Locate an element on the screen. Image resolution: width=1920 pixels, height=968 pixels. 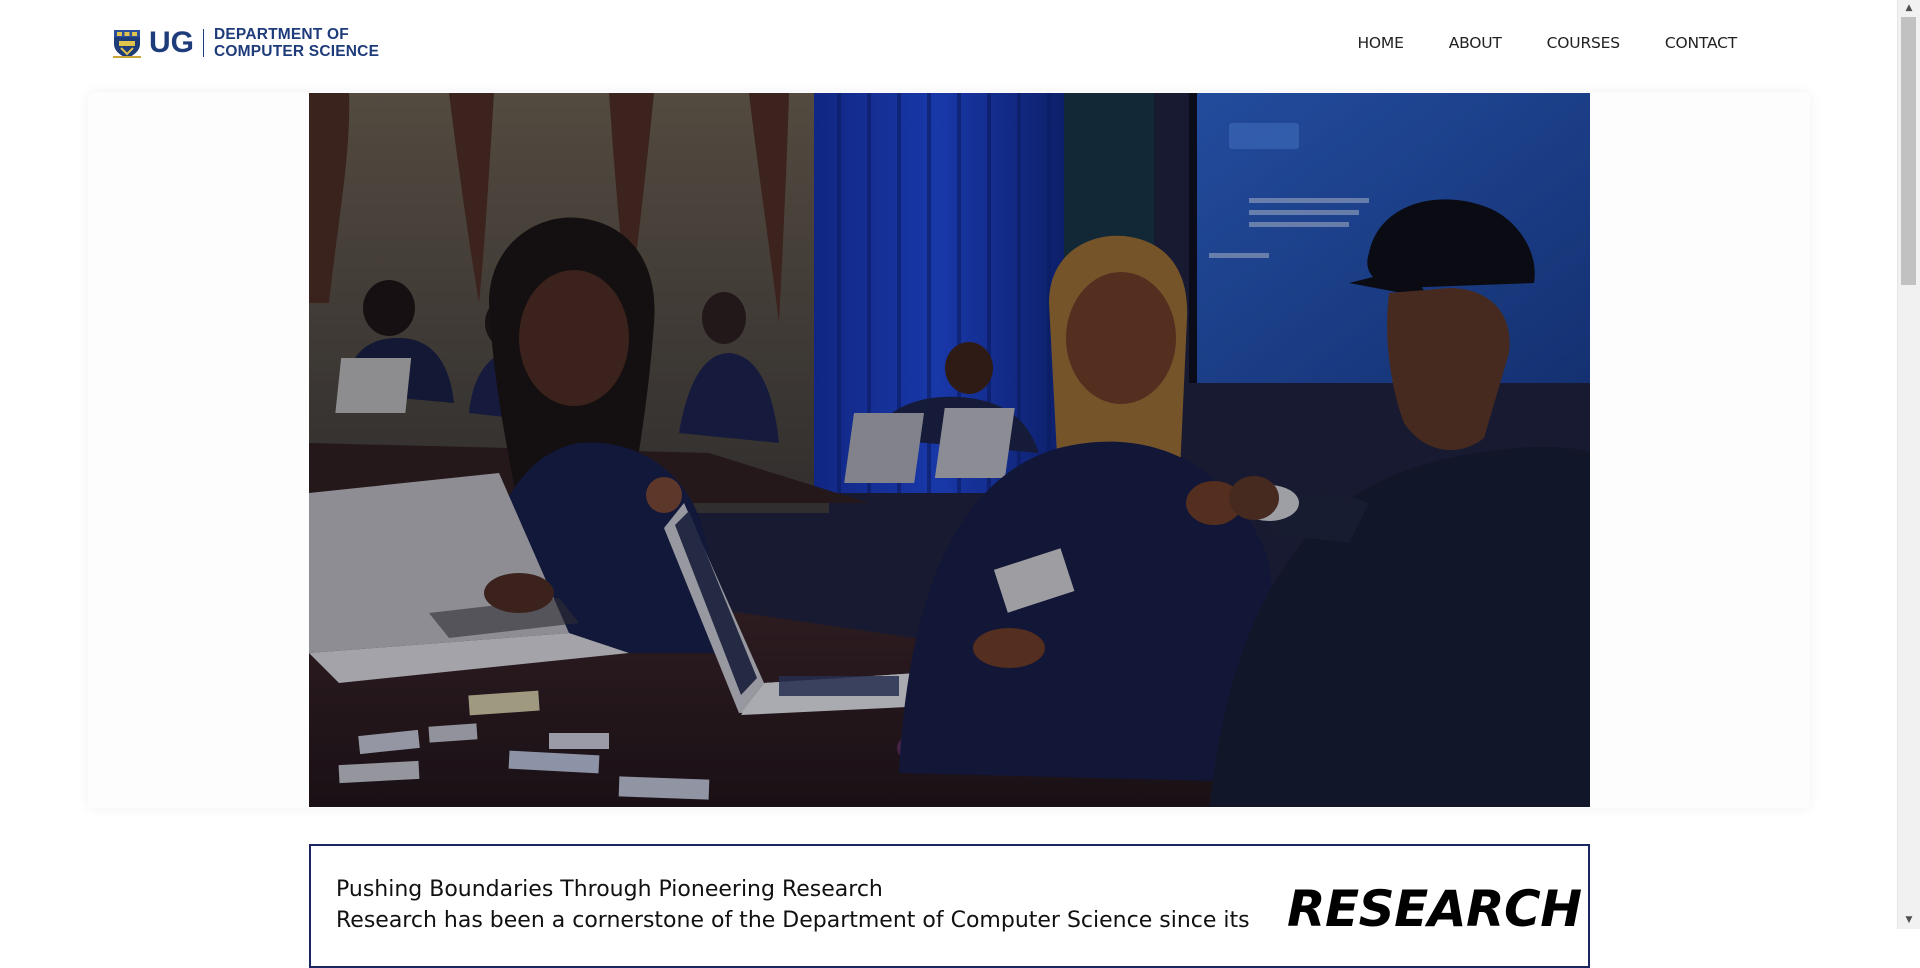
nav-about: ABOUT is located at coordinates (1475, 43).